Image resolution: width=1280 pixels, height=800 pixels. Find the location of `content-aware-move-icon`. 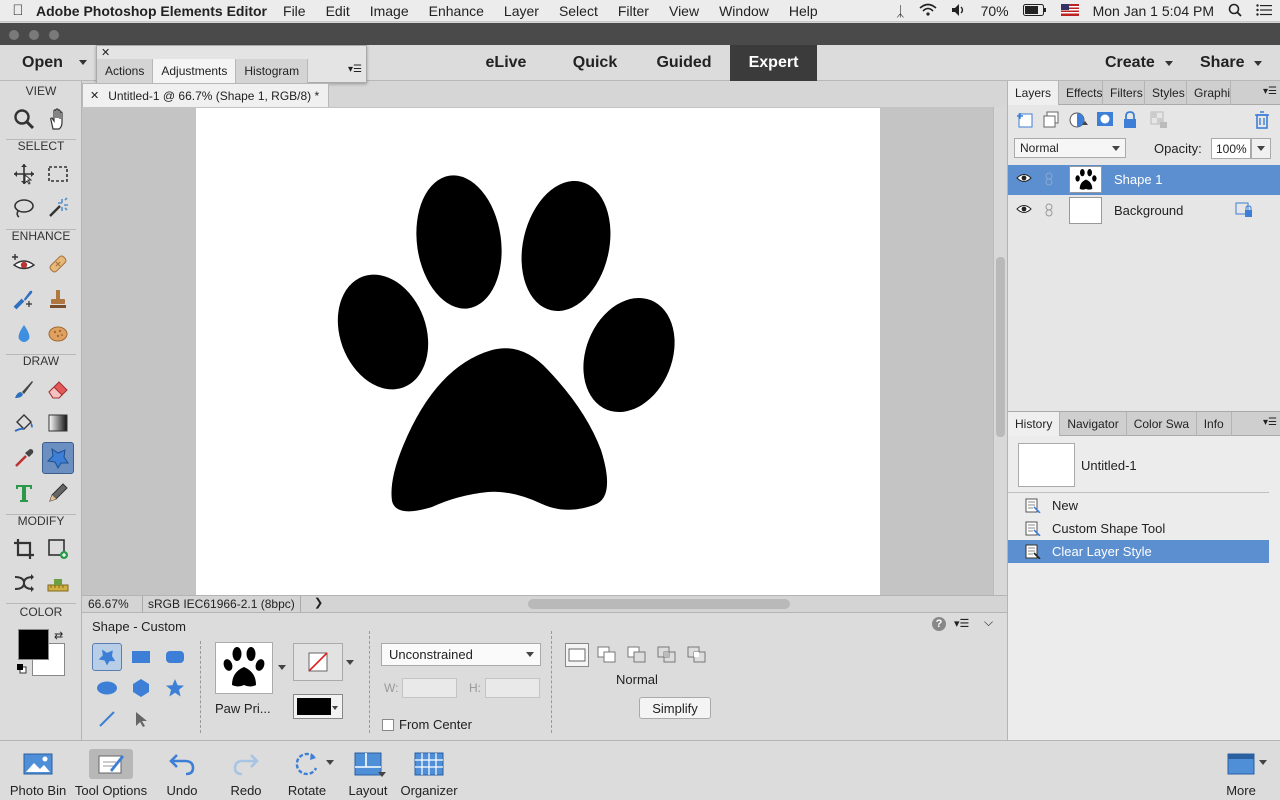

content-aware-move-icon is located at coordinates (24, 583).